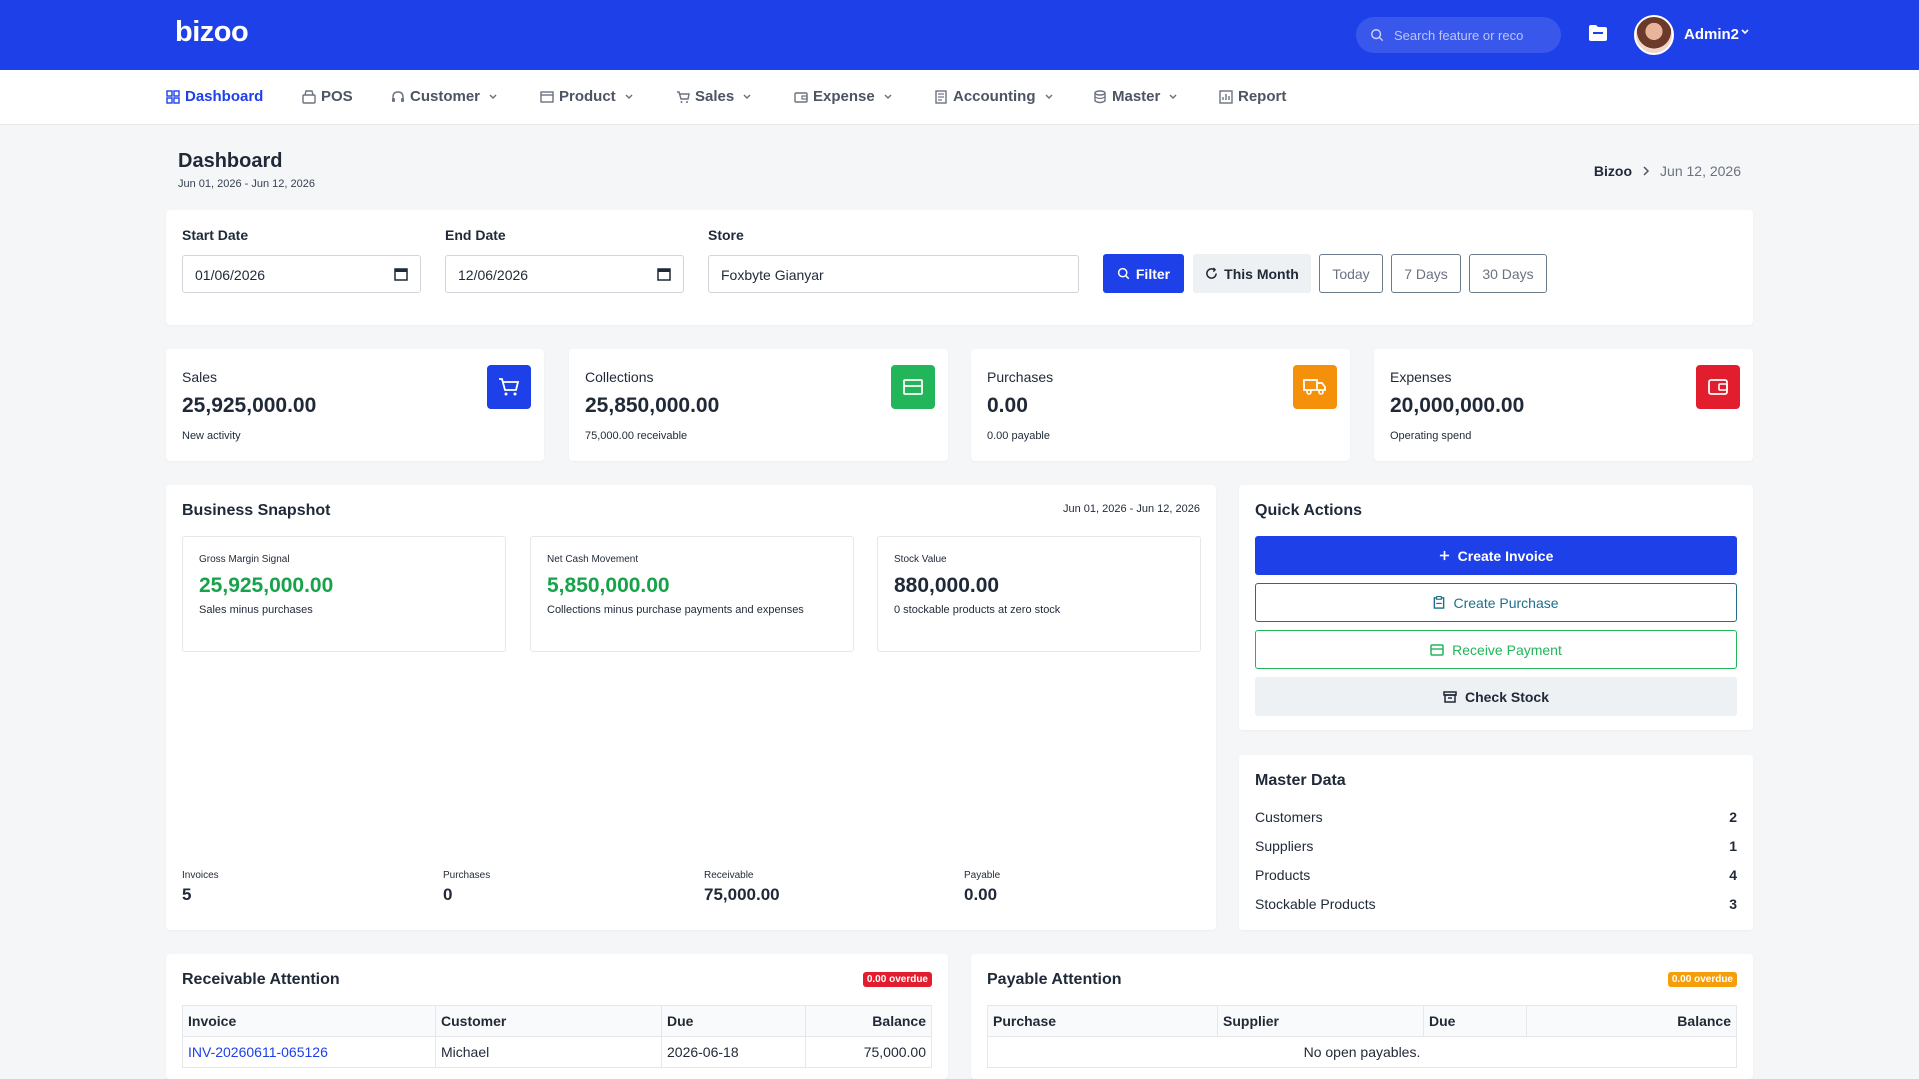 This screenshot has height=1079, width=1919. What do you see at coordinates (1300, 780) in the screenshot?
I see `master-data-title: Master Data` at bounding box center [1300, 780].